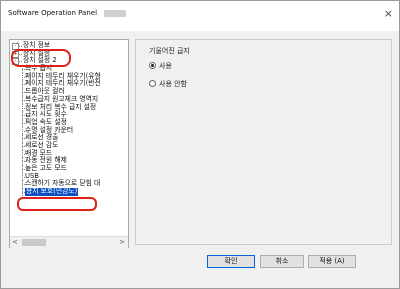  What do you see at coordinates (169, 51) in the screenshot?
I see `skew-feed-label: 기울어진 급지` at bounding box center [169, 51].